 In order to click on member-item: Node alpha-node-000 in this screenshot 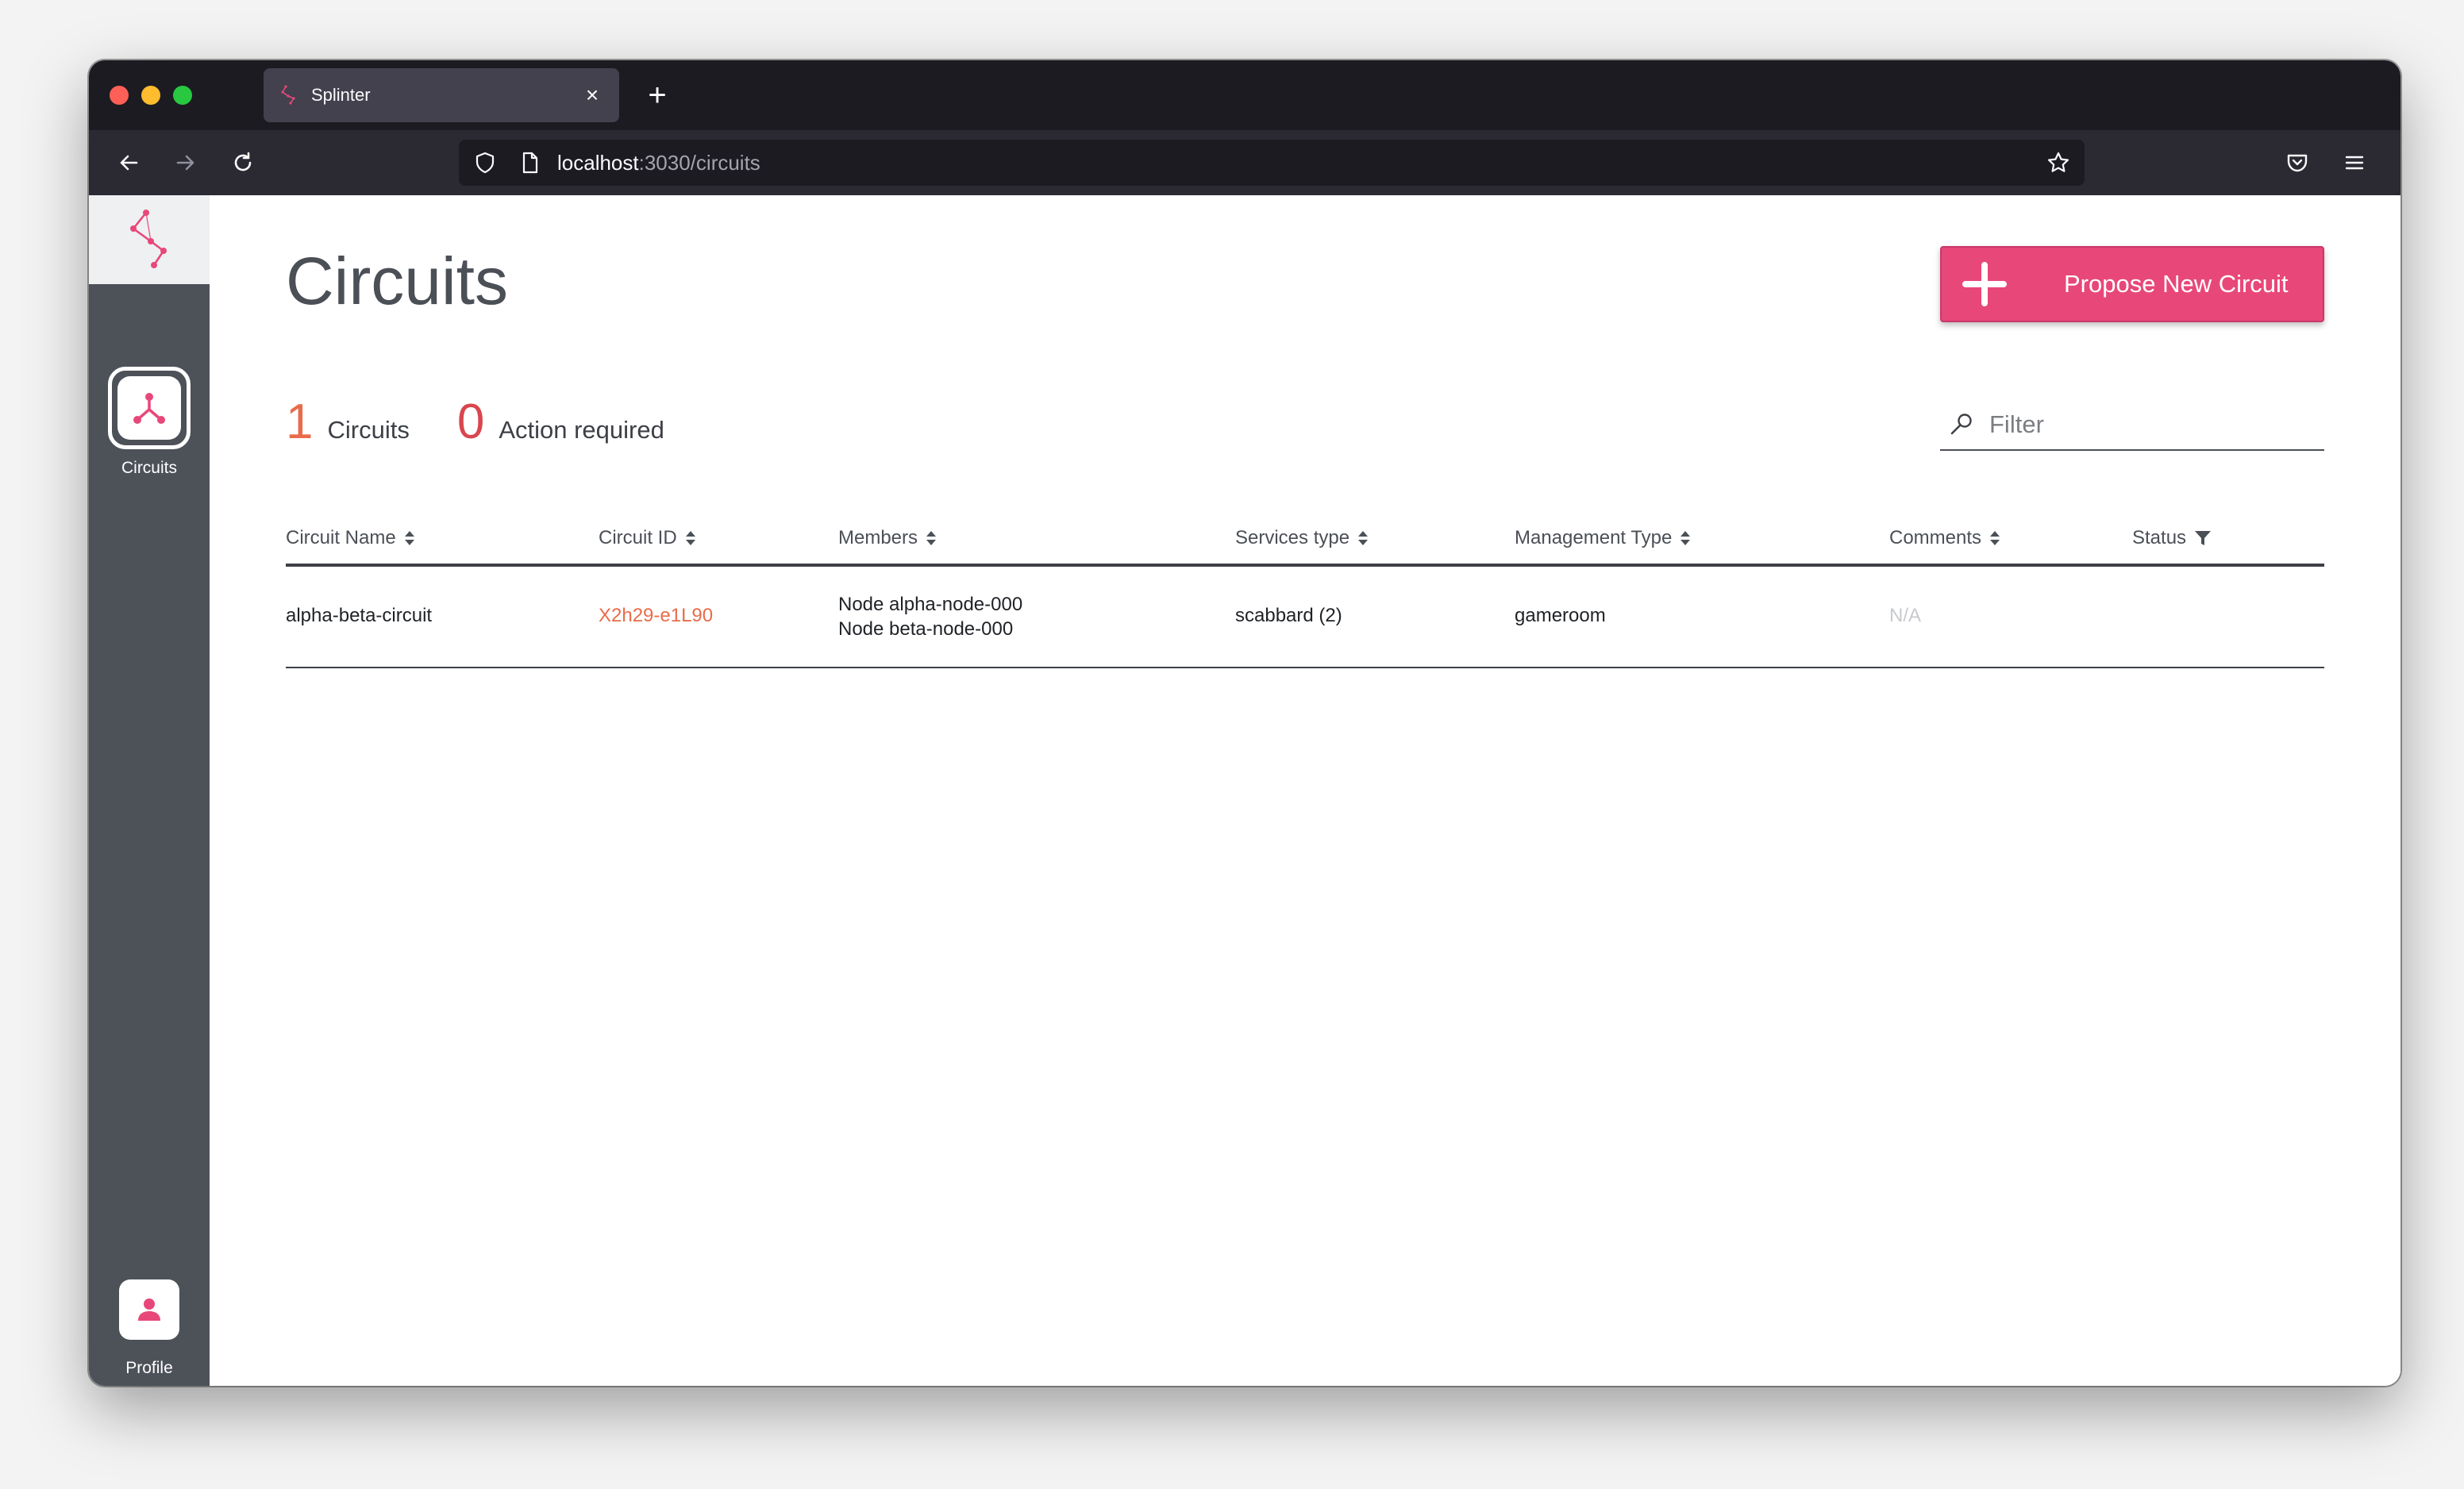, I will do `click(931, 604)`.